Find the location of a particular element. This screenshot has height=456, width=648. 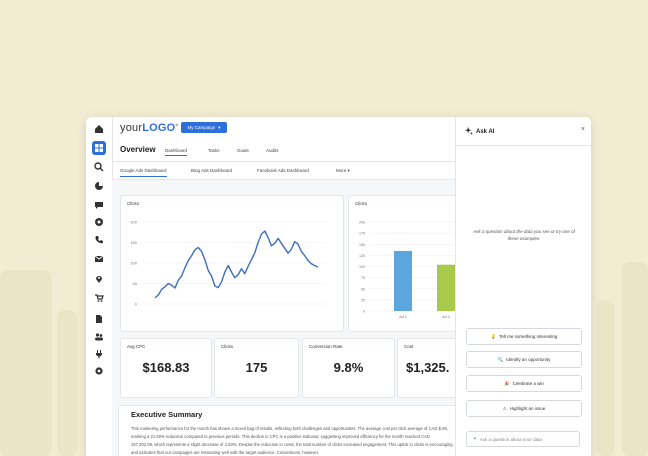

line-chart-card: Clicks 0 50 100 150 200 is located at coordinates (232, 263).